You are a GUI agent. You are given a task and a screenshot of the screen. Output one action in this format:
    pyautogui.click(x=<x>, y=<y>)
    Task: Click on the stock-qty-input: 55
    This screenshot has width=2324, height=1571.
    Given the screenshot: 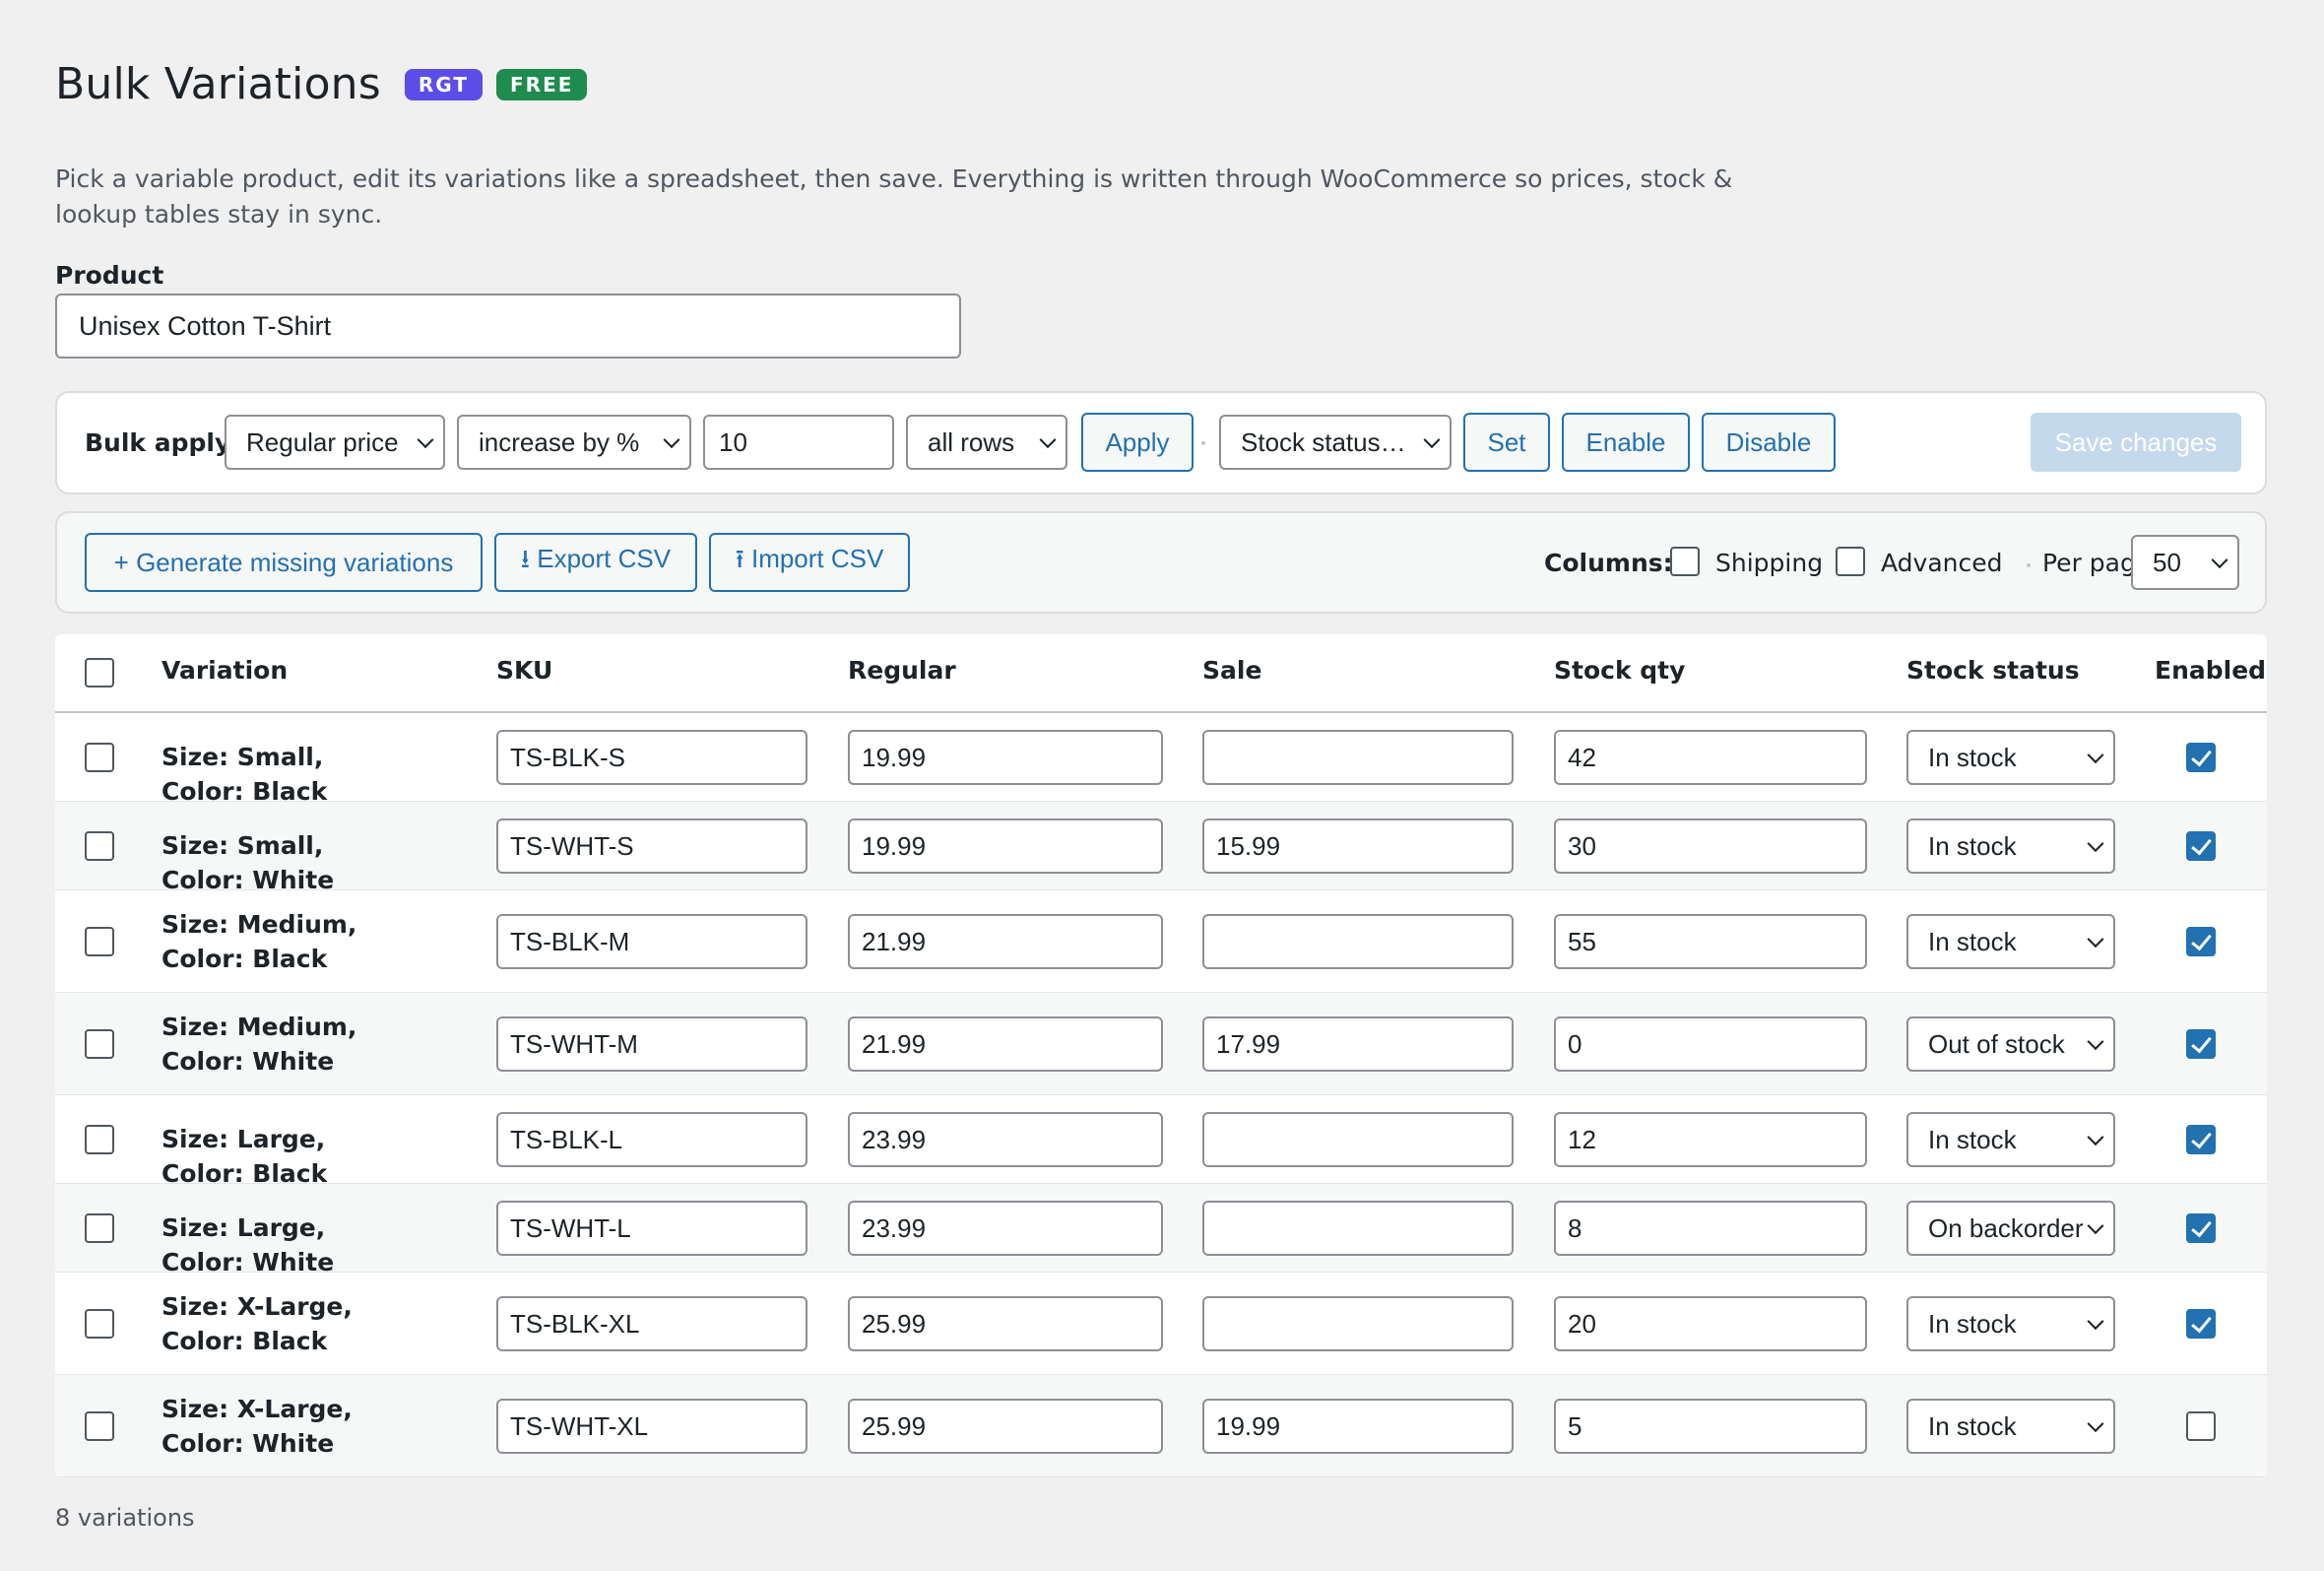 What is the action you would take?
    pyautogui.click(x=1711, y=941)
    